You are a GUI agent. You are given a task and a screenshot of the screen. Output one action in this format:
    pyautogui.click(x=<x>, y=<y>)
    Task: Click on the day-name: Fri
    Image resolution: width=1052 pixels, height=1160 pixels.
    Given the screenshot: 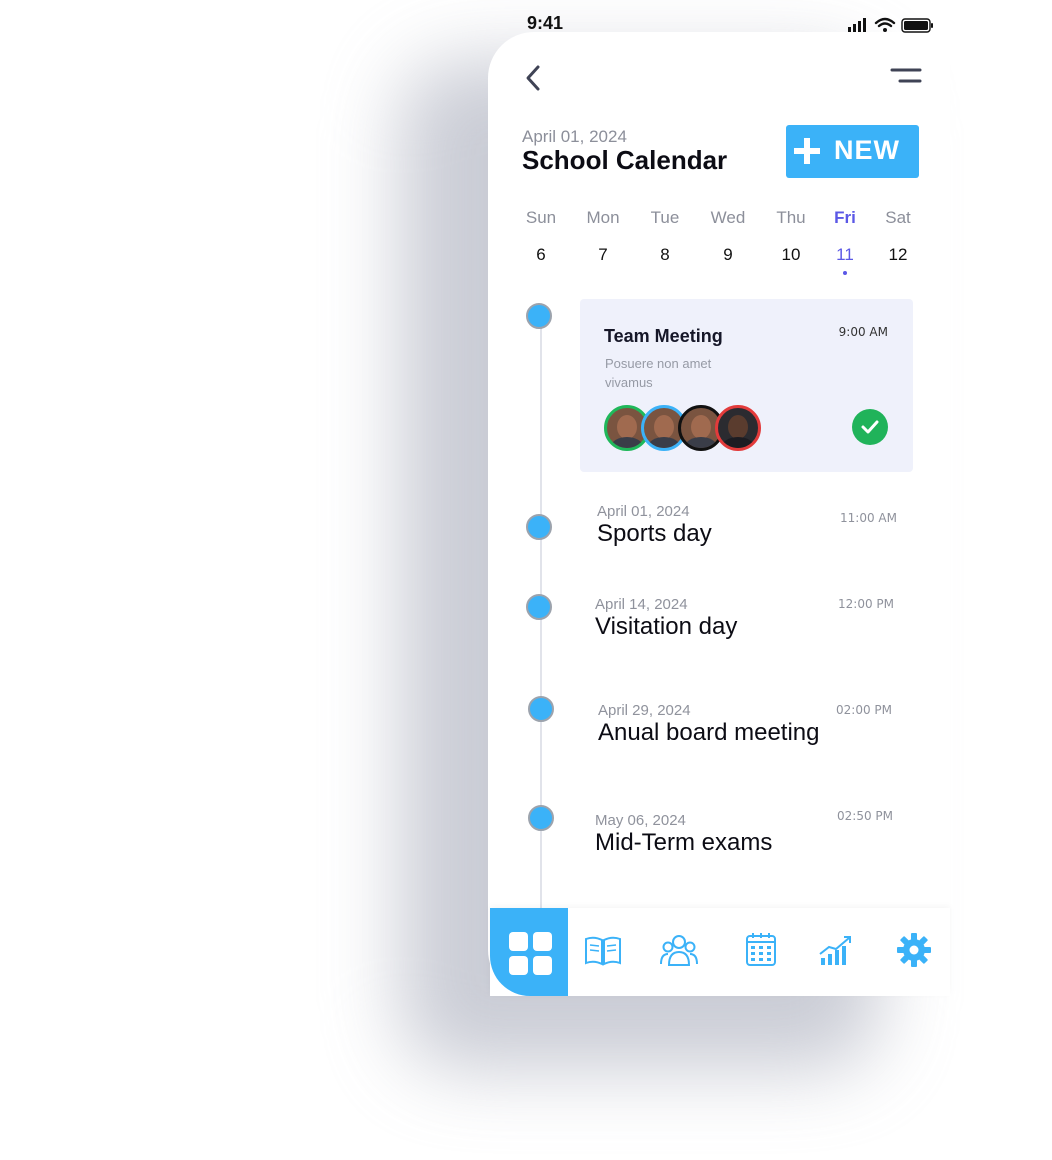 What is the action you would take?
    pyautogui.click(x=845, y=217)
    